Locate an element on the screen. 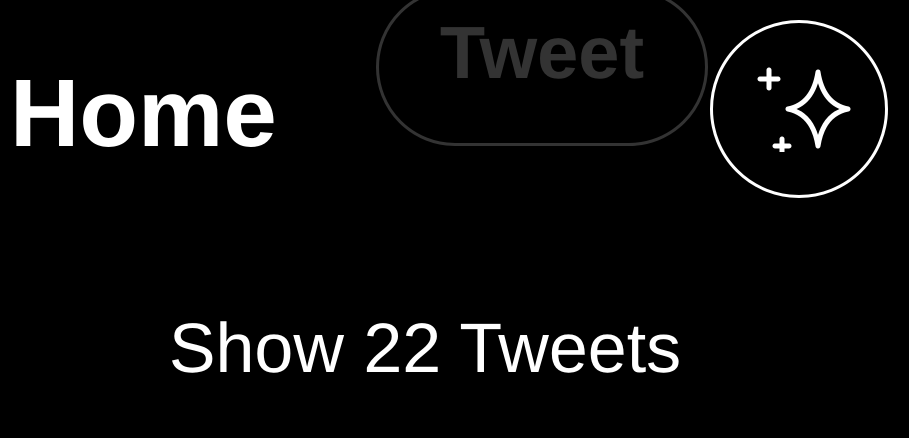 The height and width of the screenshot is (438, 909). sparkle-icon is located at coordinates (805, 109).